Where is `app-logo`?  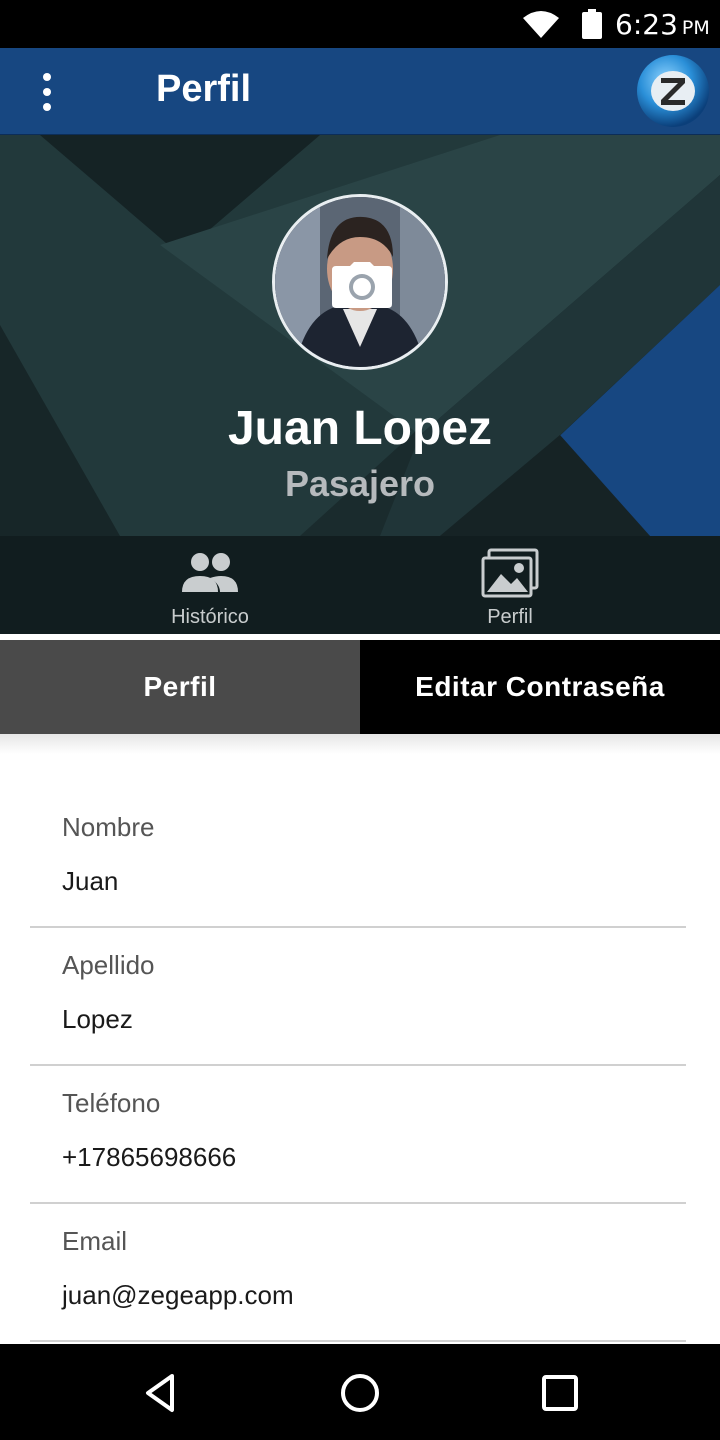 app-logo is located at coordinates (673, 91).